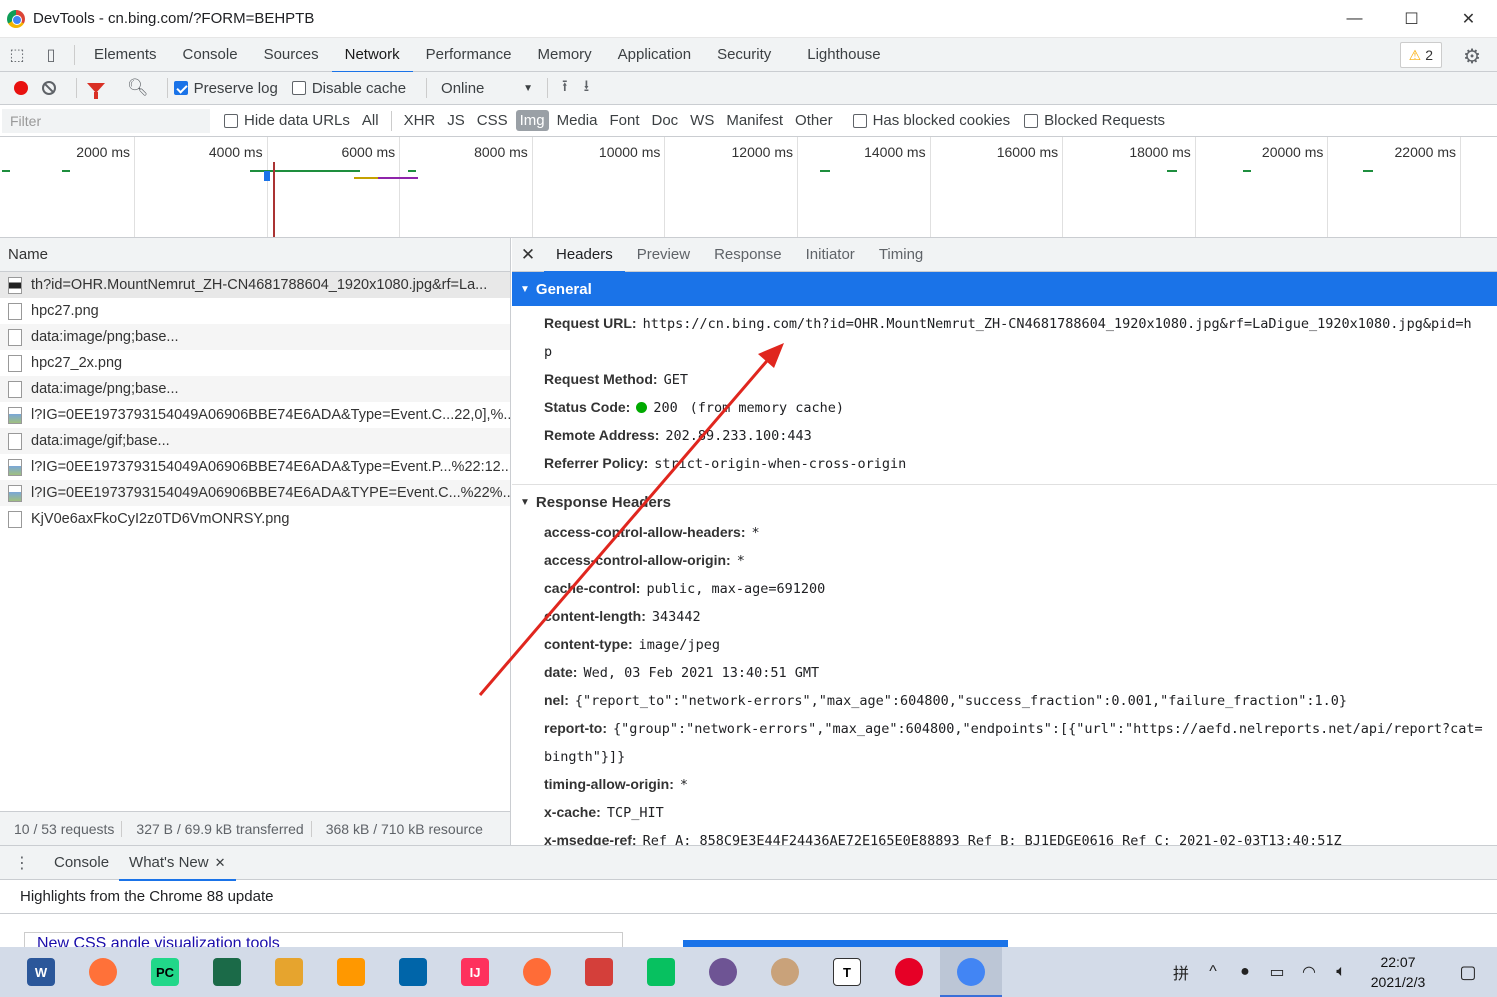  What do you see at coordinates (492, 120) in the screenshot?
I see `type-filter-css: CSS` at bounding box center [492, 120].